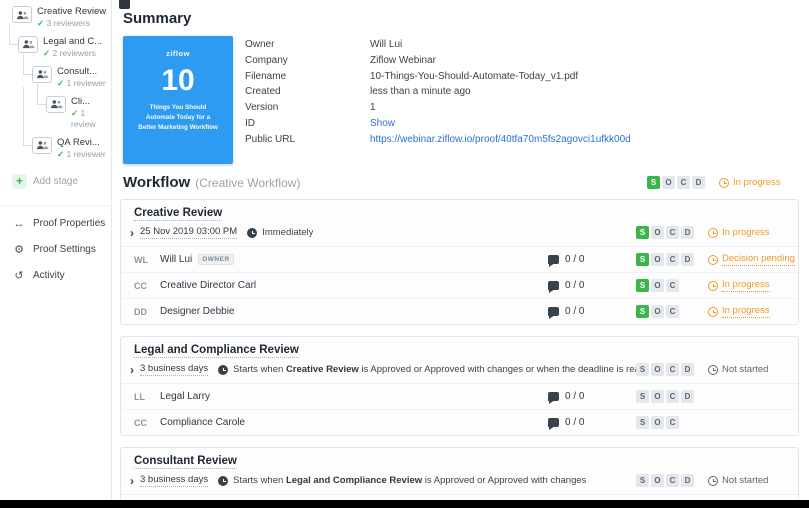 This screenshot has width=809, height=508. What do you see at coordinates (141, 259) in the screenshot?
I see `reviewer-initials: WL` at bounding box center [141, 259].